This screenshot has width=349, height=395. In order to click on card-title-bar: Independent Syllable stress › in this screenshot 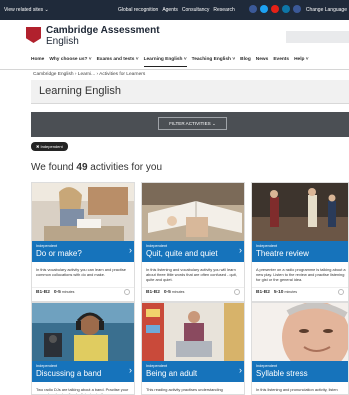, I will do `click(300, 371)`.